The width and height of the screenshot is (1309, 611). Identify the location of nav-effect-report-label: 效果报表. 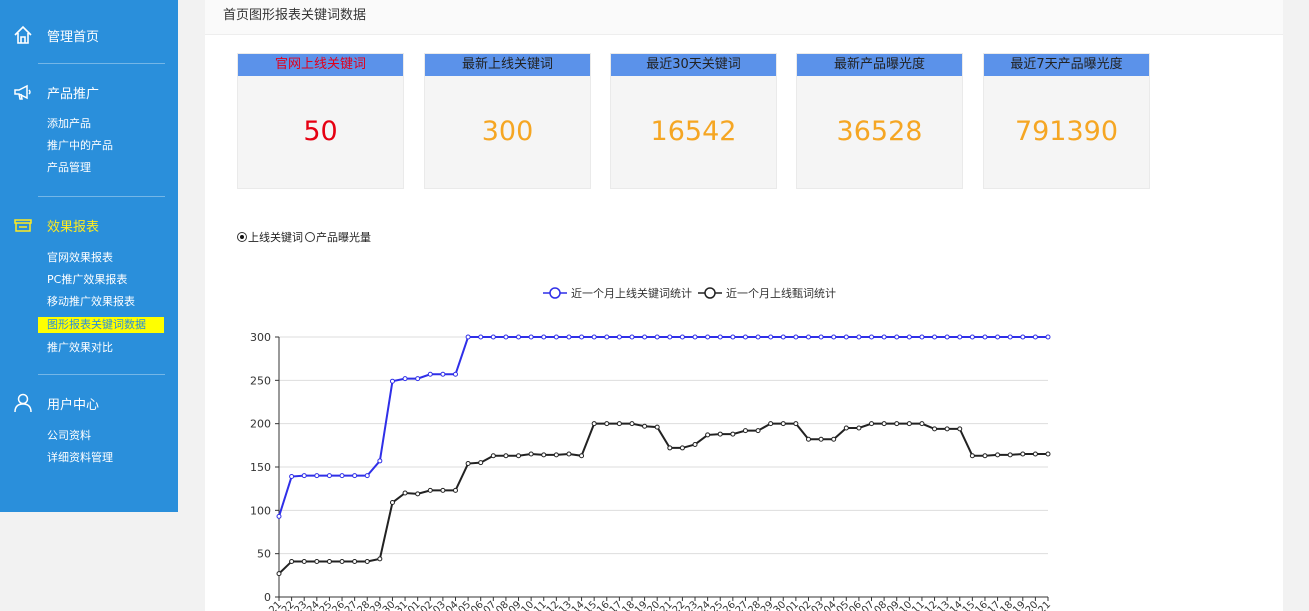
(73, 227).